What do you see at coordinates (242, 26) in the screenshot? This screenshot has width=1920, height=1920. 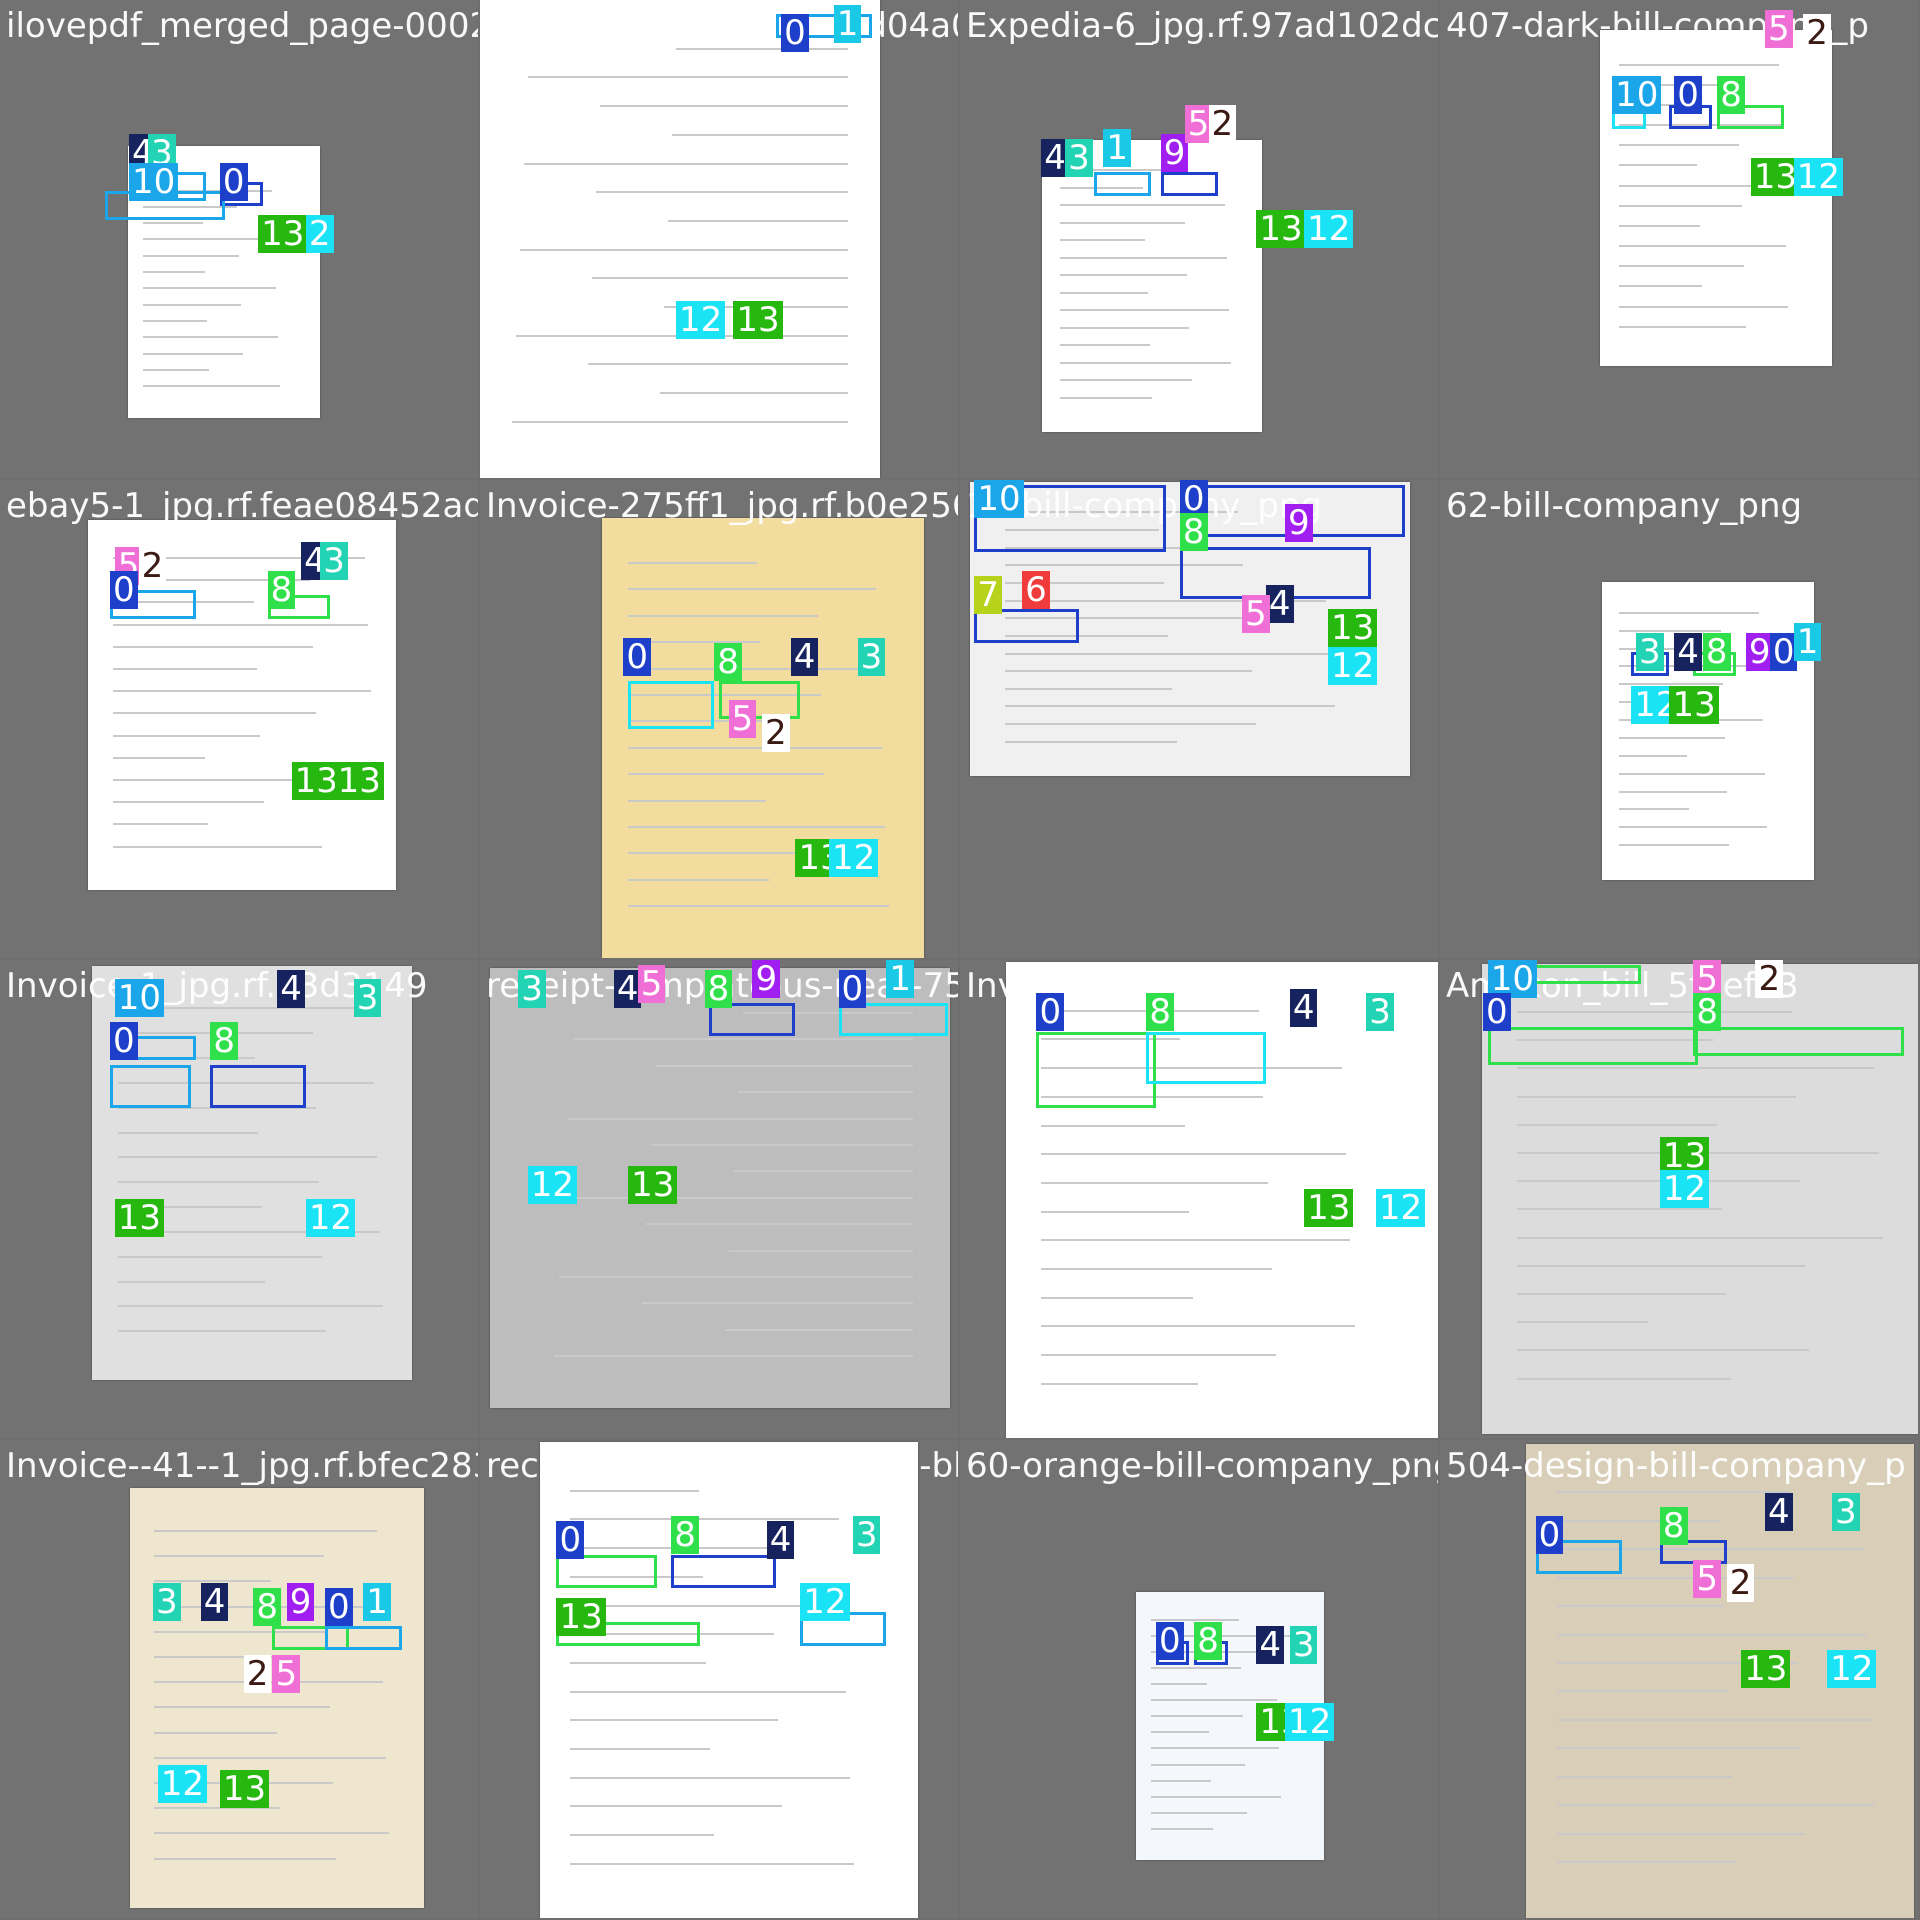 I see `tile-filename: ilovepdf_merged_page-0002` at bounding box center [242, 26].